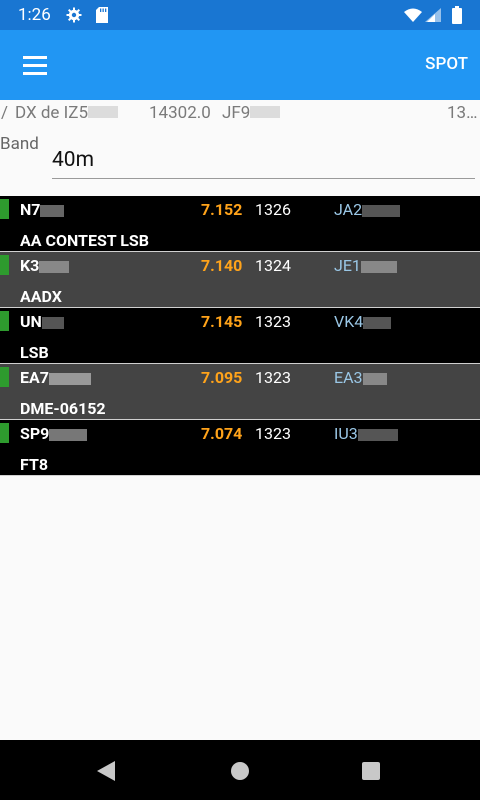 The width and height of the screenshot is (480, 800). I want to click on spot-spotter: JA2, so click(367, 209).